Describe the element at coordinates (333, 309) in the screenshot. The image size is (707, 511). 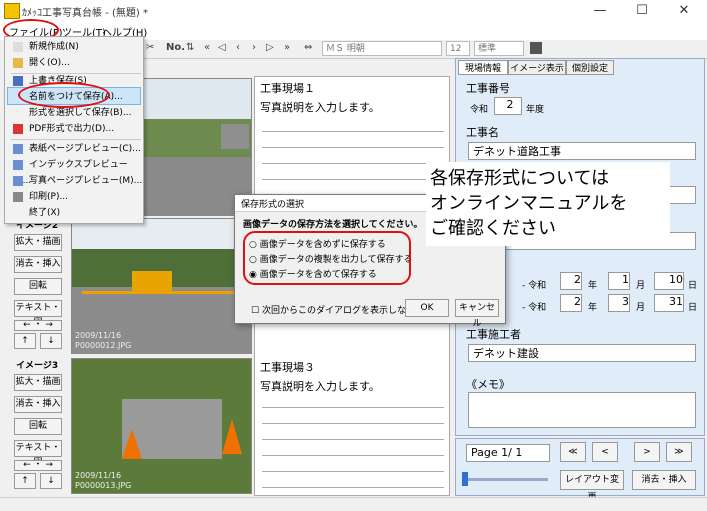
I see `dont-show-checkbox: ☐ 次回からこのダイアログを表示しない` at that location.